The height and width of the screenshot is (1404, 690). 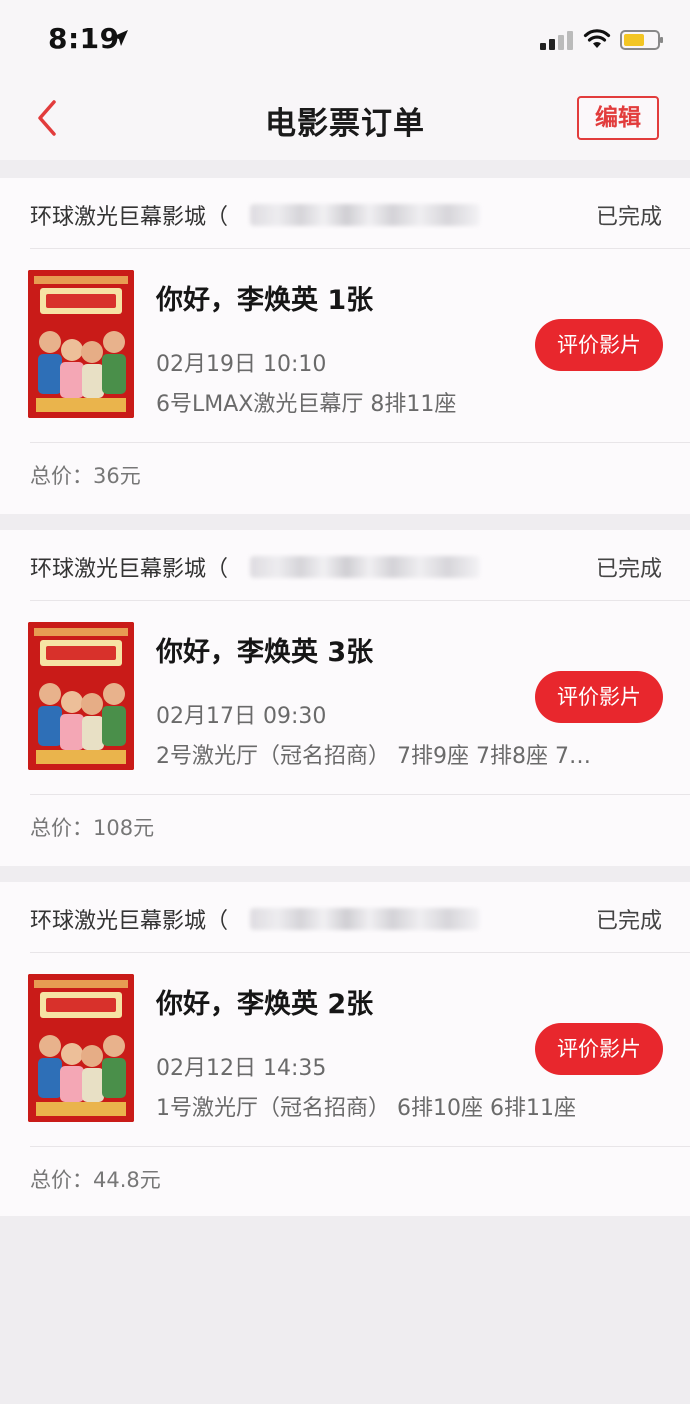 I want to click on total-price: 总价：44.8元, so click(x=95, y=1180).